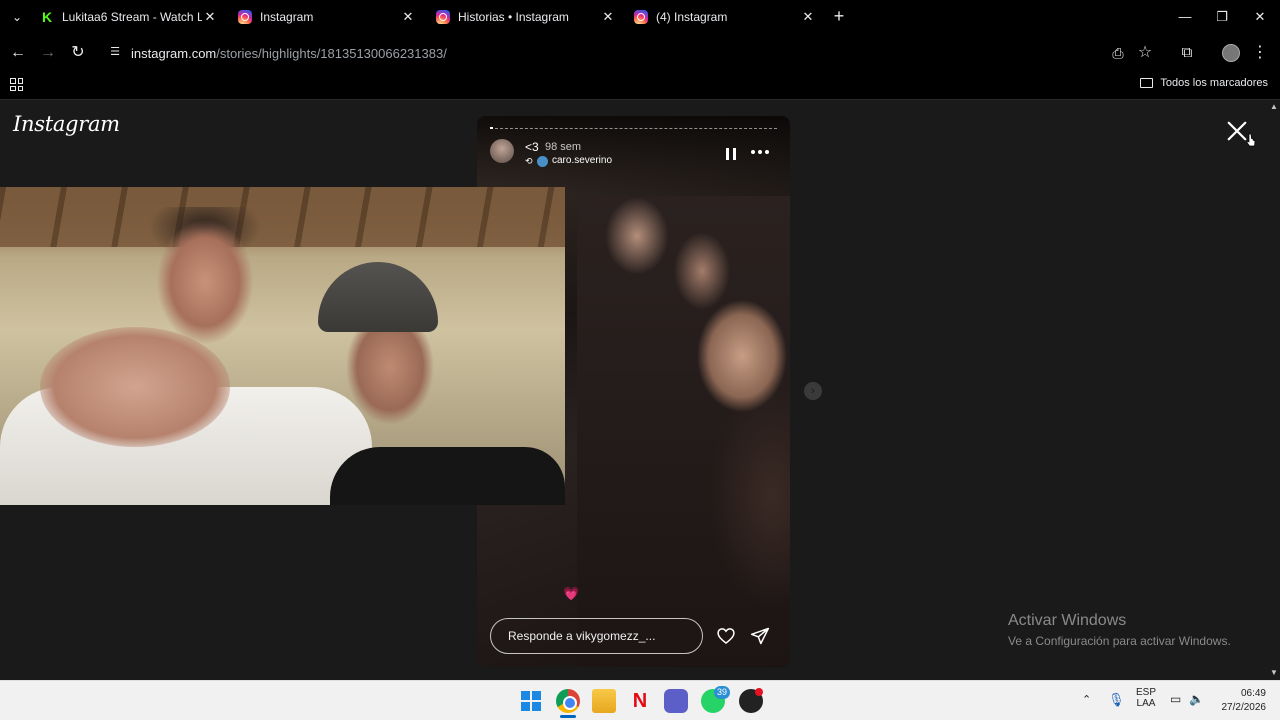 This screenshot has width=1280, height=720. I want to click on origin-username: caro.severino, so click(582, 160).